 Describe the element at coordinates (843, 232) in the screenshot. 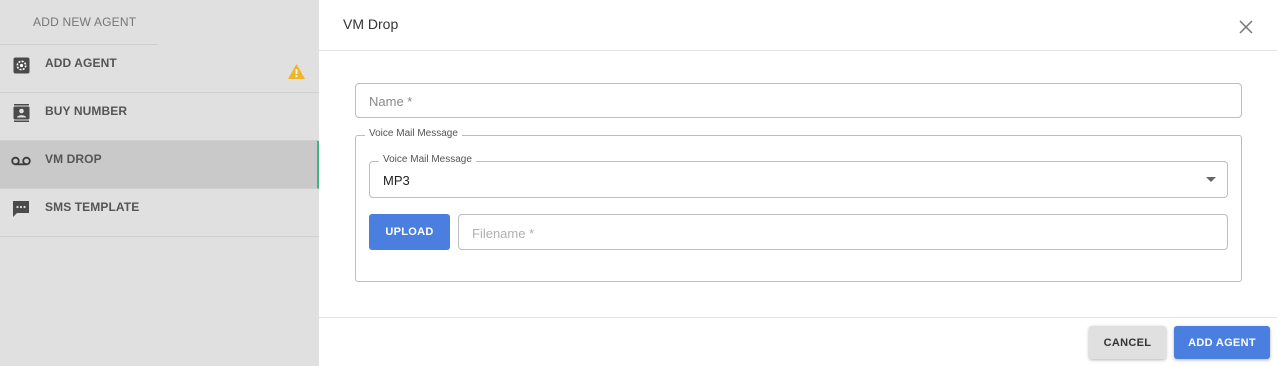

I see `filename-field: Filename *` at that location.